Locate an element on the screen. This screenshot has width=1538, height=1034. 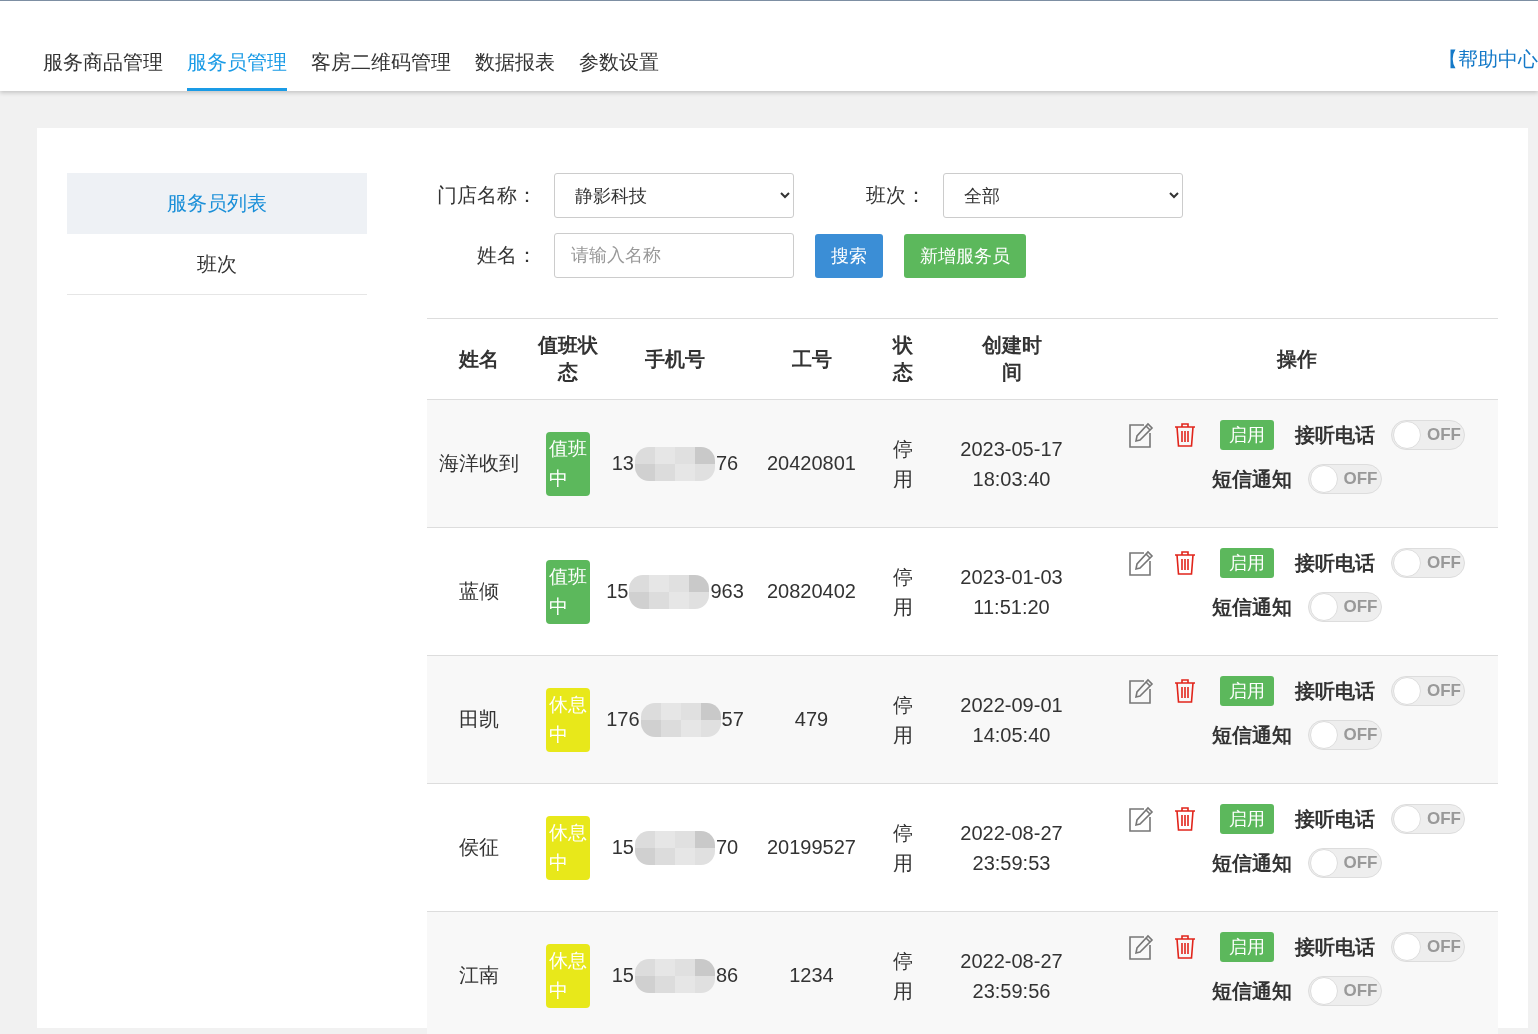
time-text: 23:59:53 is located at coordinates (1011, 863).